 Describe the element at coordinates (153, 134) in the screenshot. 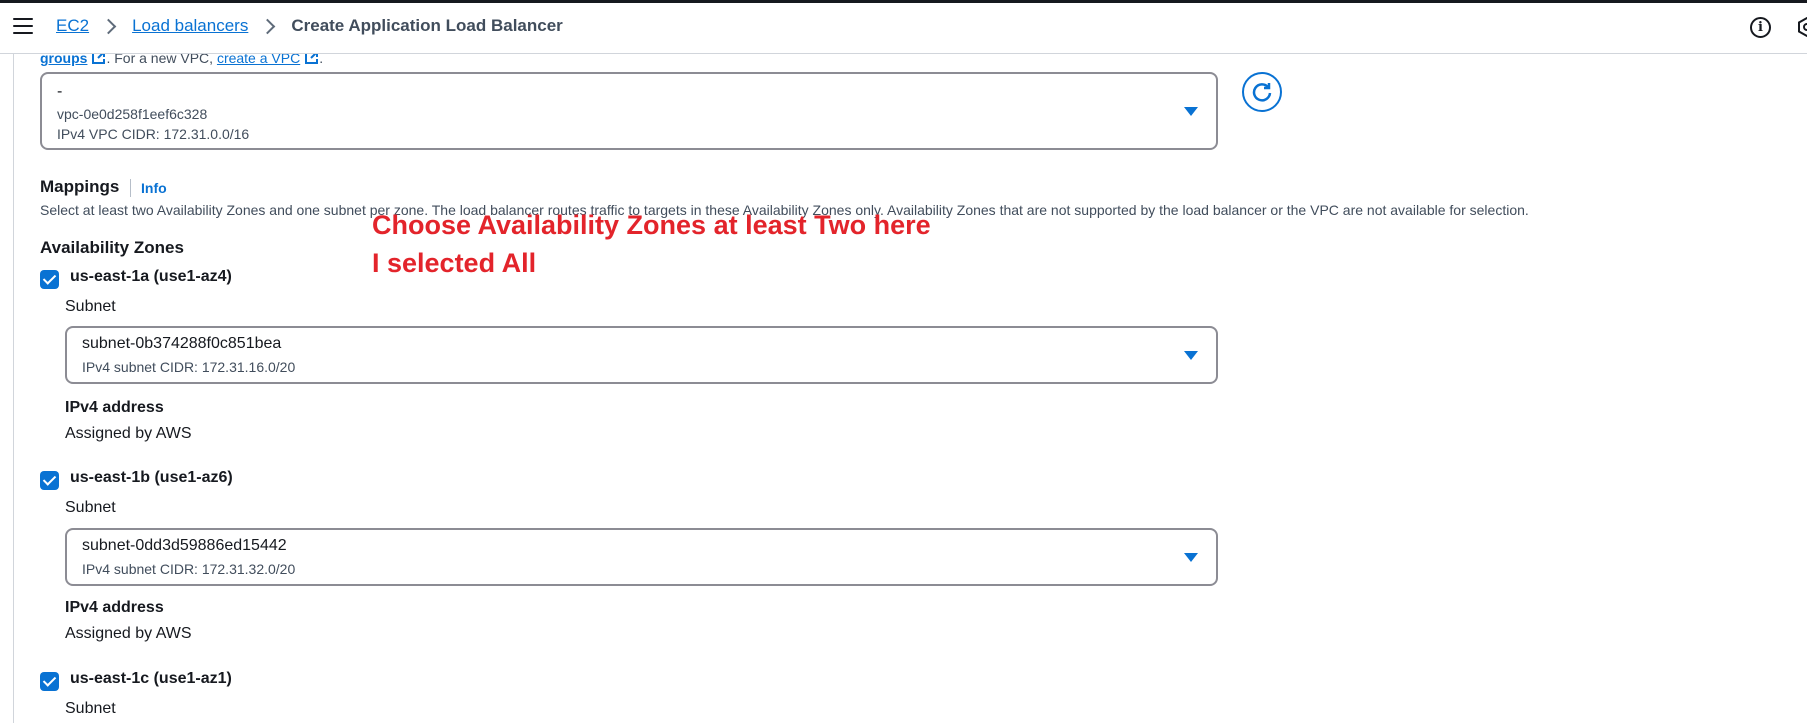

I see `vpc-cidr: IPv4 VPC CIDR: 172.31.0.0/16` at that location.